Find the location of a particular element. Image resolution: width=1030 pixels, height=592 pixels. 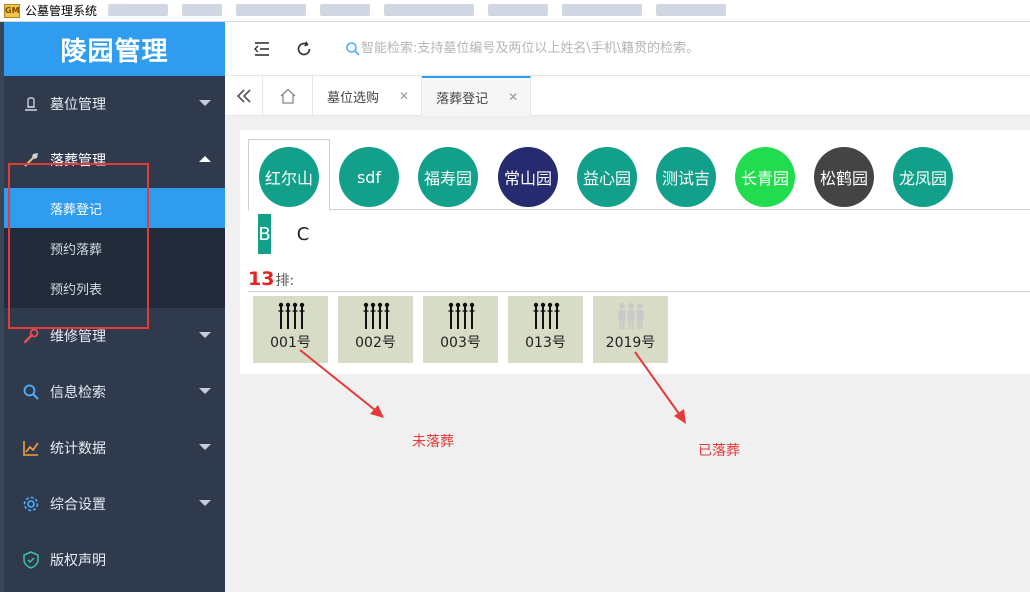

chevron-up-icon is located at coordinates (205, 159).